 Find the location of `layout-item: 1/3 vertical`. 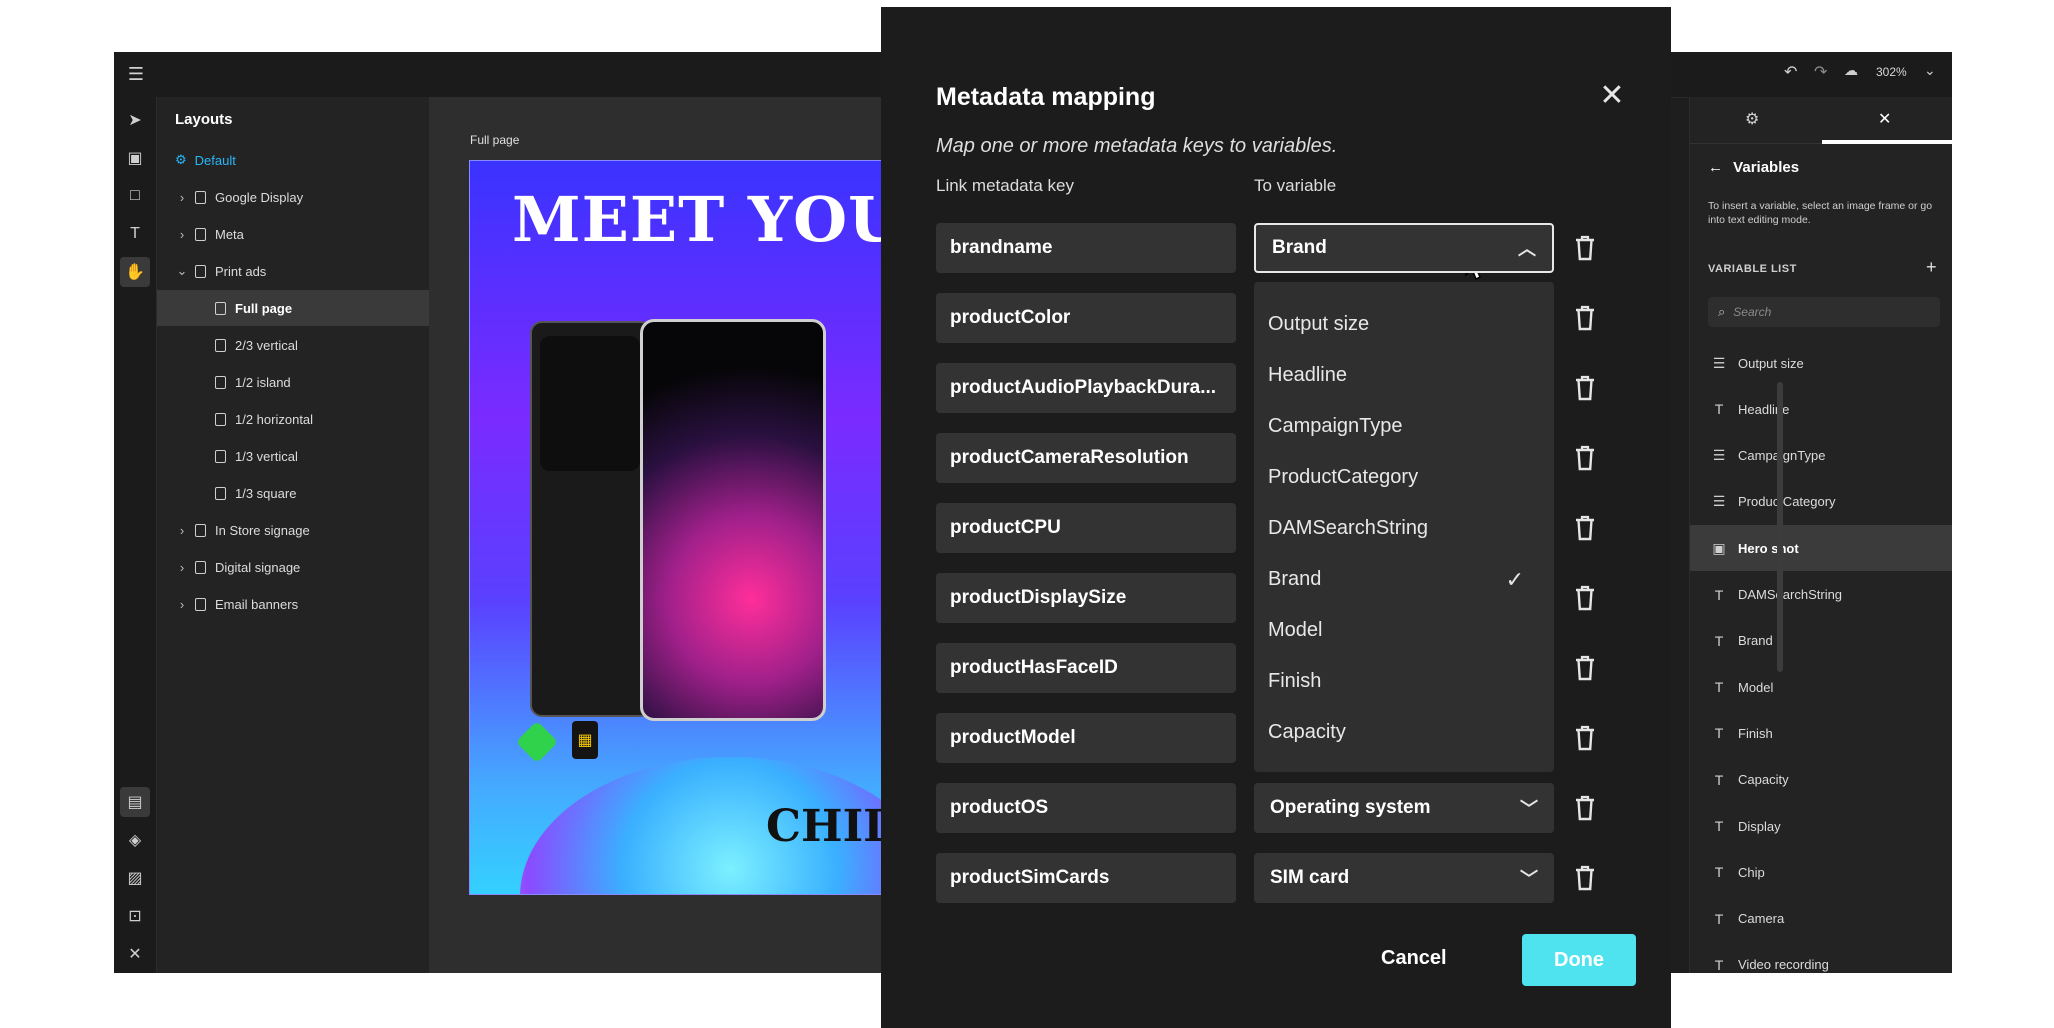

layout-item: 1/3 vertical is located at coordinates (293, 456).